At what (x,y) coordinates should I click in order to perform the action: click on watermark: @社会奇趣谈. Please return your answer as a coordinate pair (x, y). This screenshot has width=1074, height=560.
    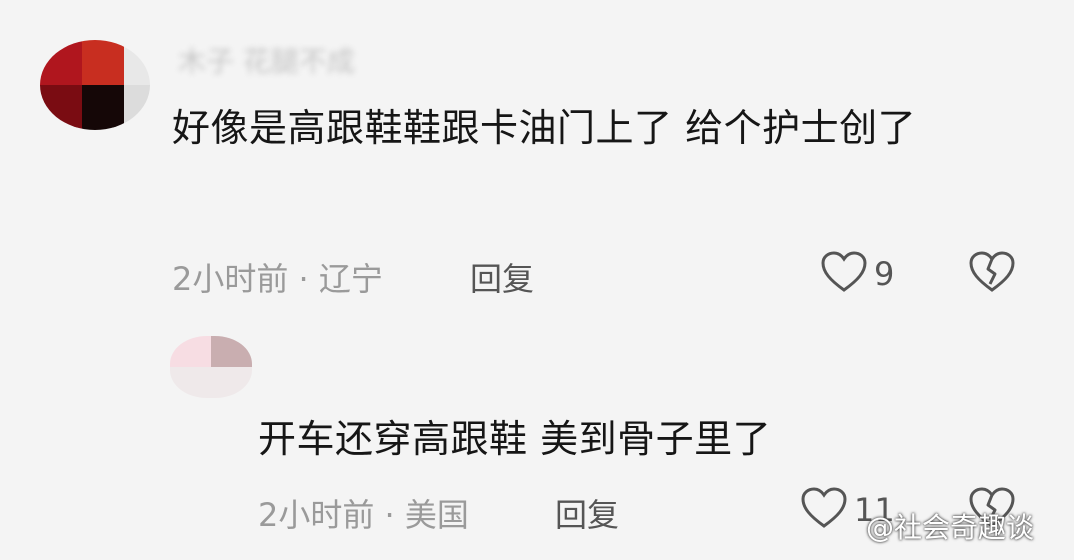
    Looking at the image, I should click on (950, 527).